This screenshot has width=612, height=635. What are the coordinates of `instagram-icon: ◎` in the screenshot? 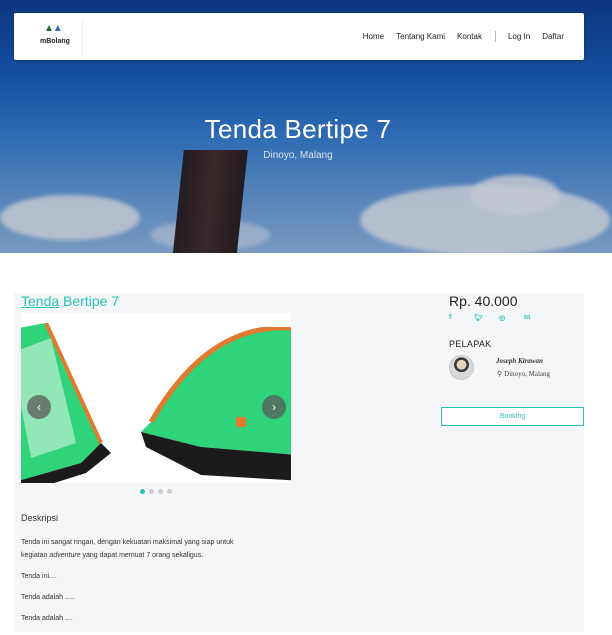 It's located at (511, 318).